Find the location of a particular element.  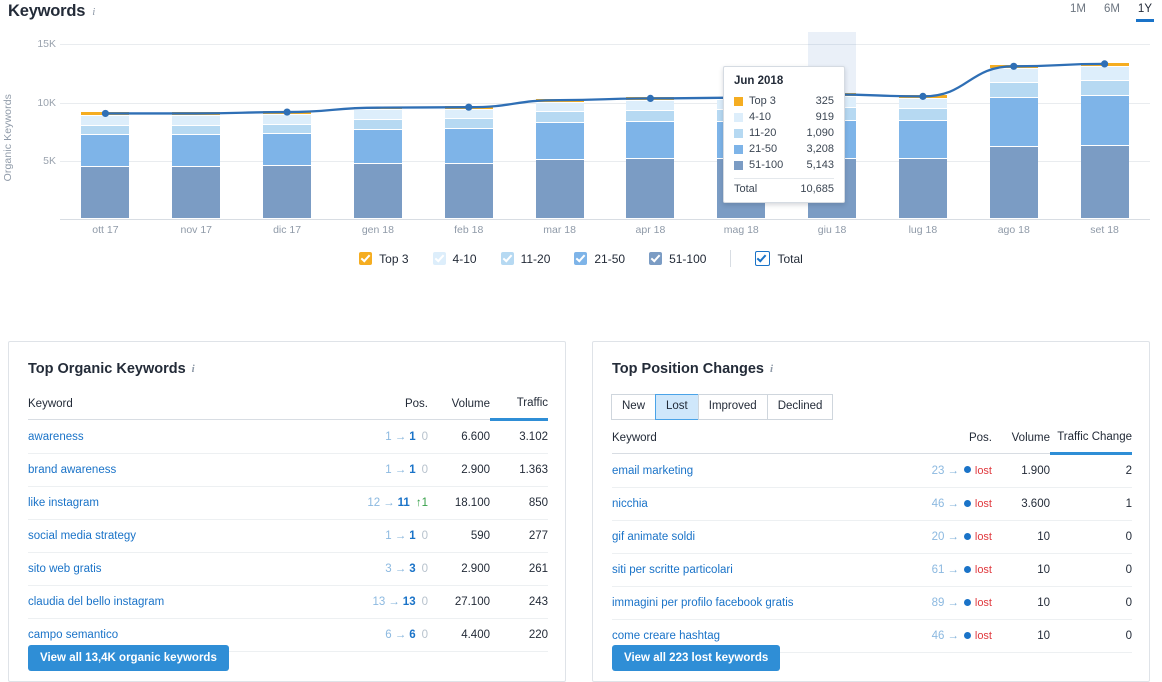

tooltip-divider is located at coordinates (784, 178).